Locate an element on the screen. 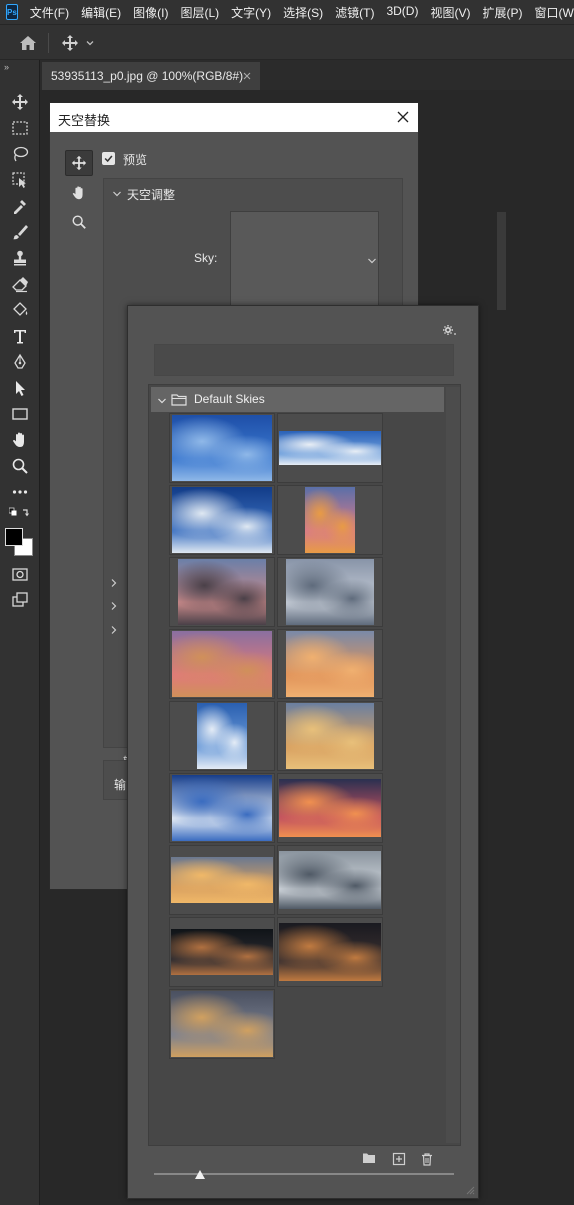 This screenshot has width=574, height=1205. folder-icon is located at coordinates (179, 399).